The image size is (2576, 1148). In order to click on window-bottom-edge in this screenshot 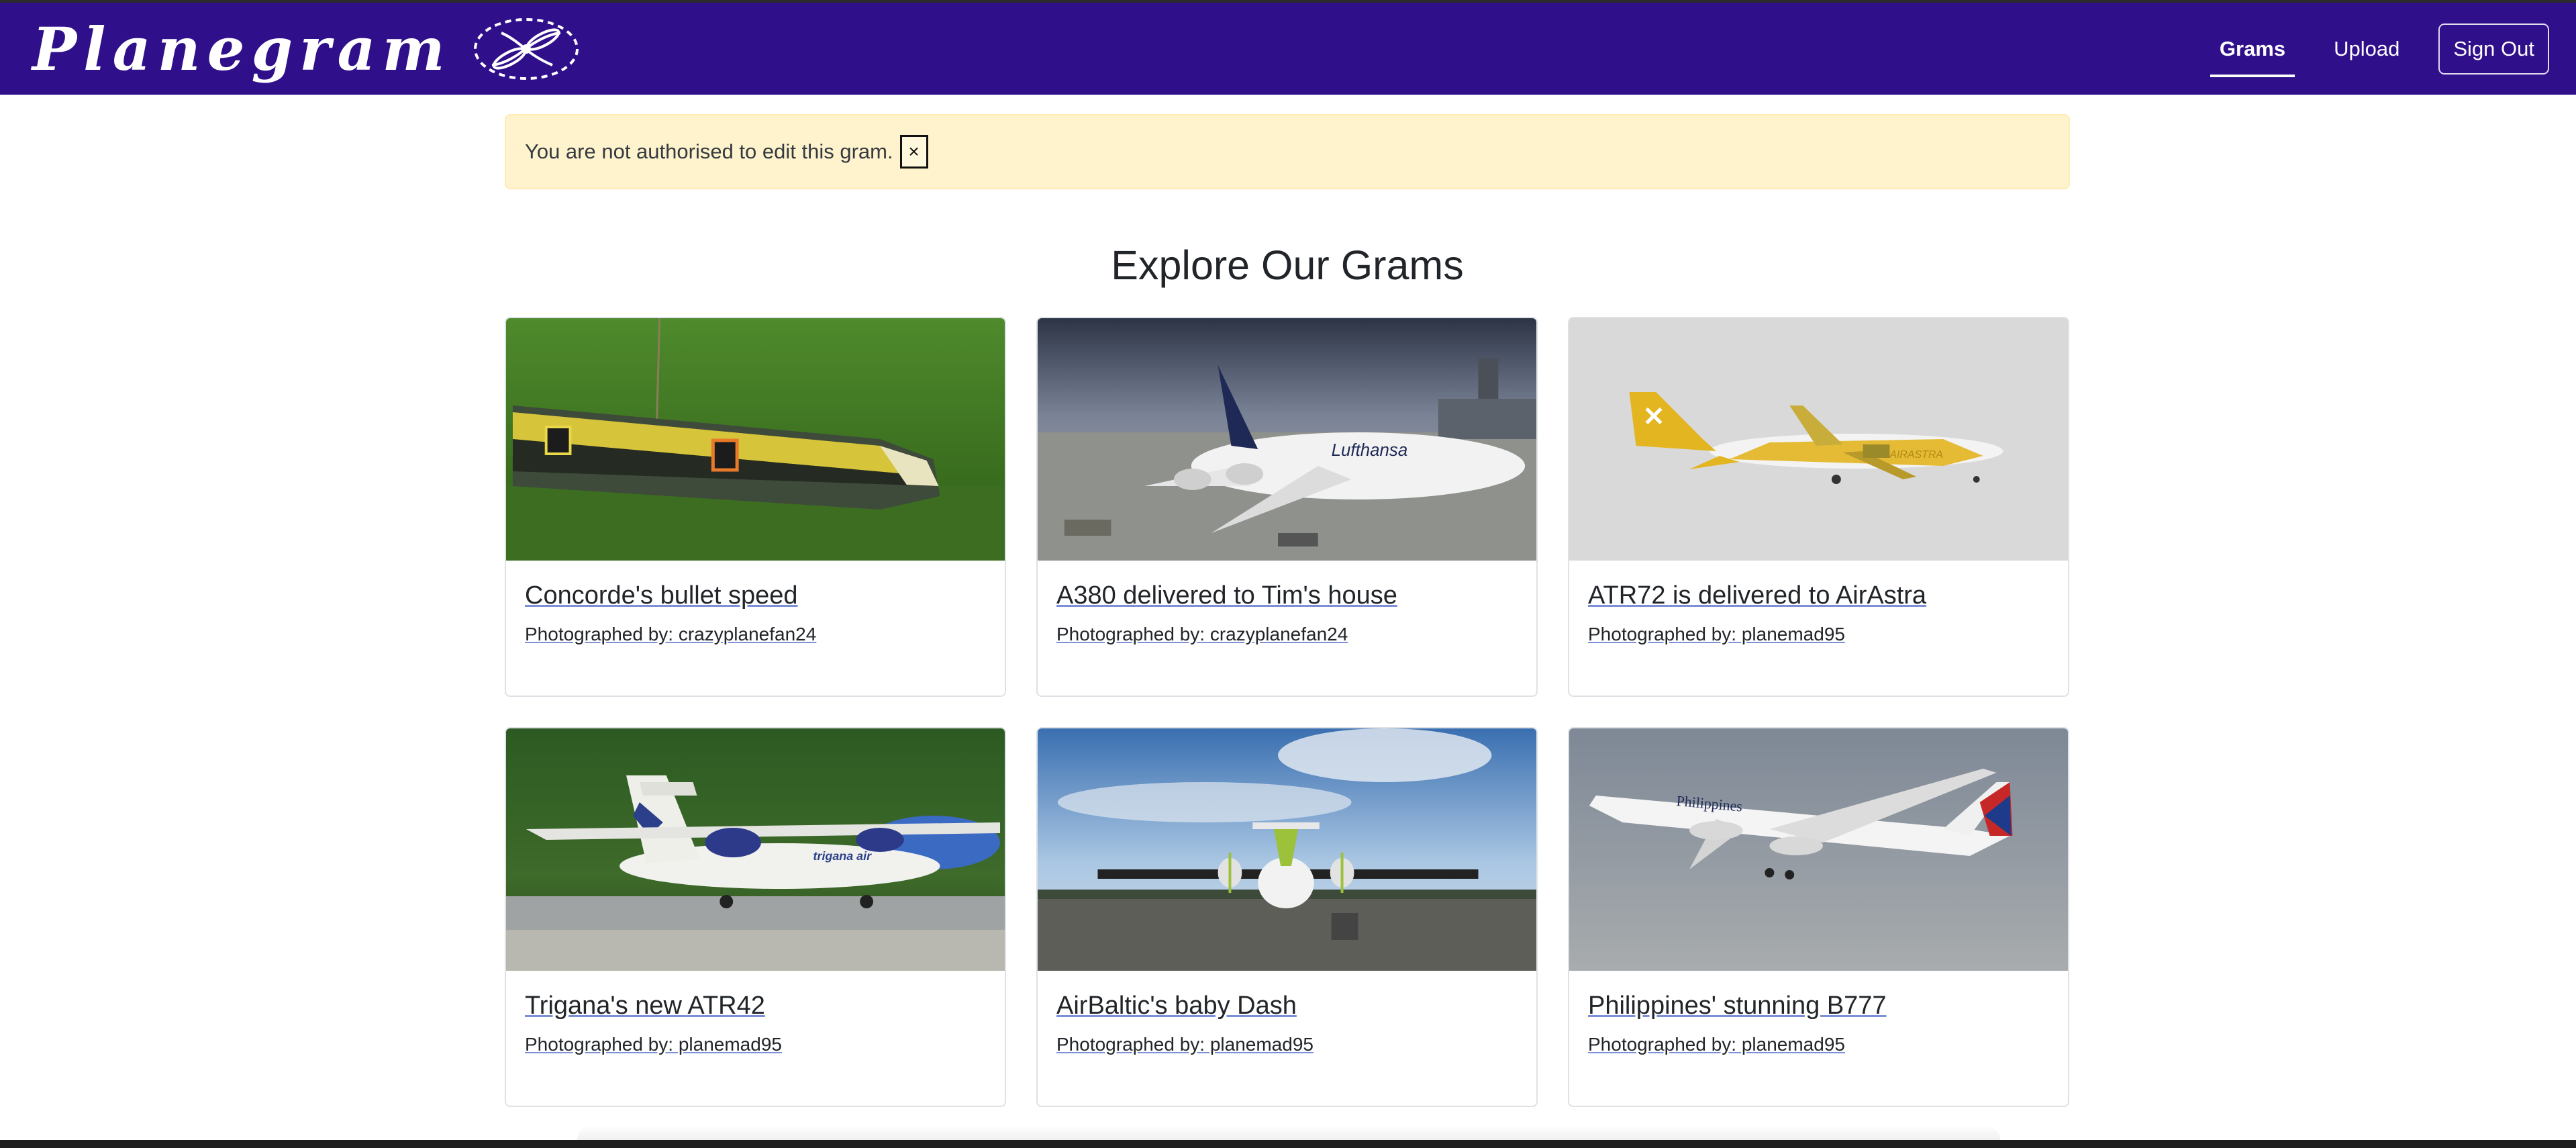, I will do `click(1288, 1144)`.